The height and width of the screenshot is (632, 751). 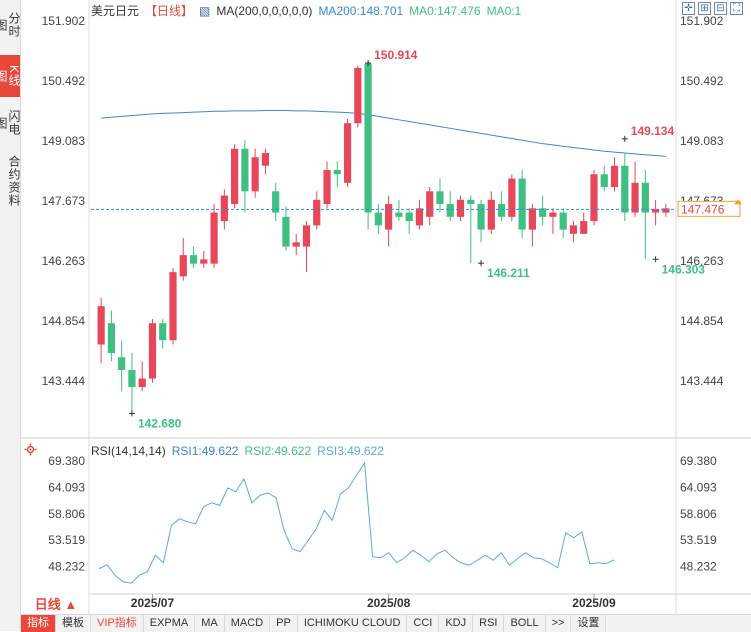 What do you see at coordinates (64, 21) in the screenshot?
I see `price-tick-left: 151.902` at bounding box center [64, 21].